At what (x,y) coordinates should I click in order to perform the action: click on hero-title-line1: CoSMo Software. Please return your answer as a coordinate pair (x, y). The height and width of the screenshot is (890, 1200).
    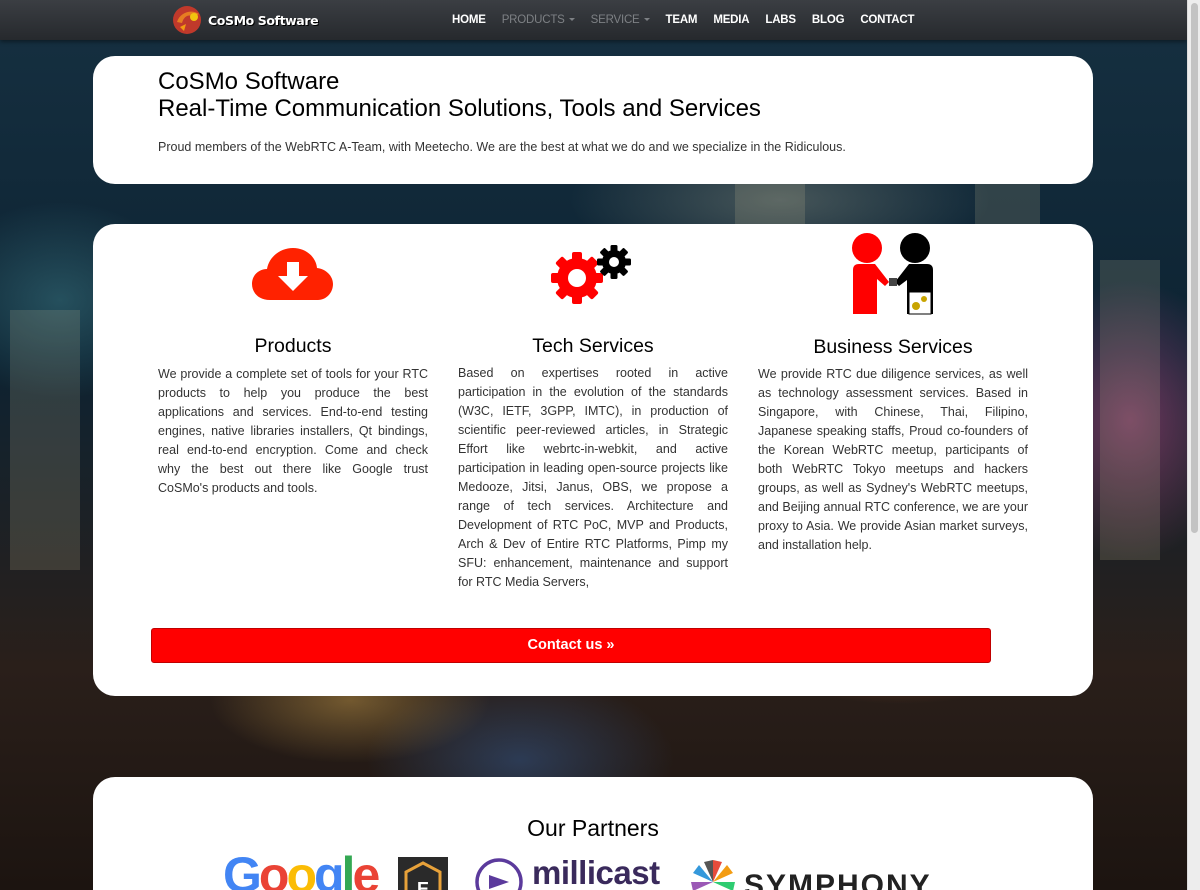
    Looking at the image, I should click on (249, 81).